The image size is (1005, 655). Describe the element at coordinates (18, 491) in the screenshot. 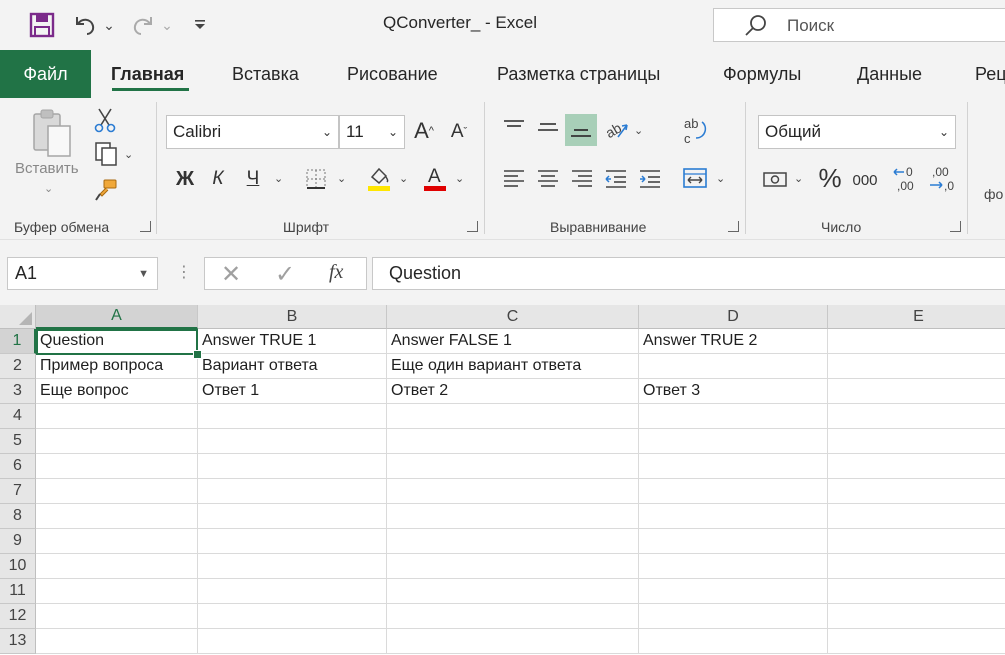

I see `row-header-7: 7` at that location.